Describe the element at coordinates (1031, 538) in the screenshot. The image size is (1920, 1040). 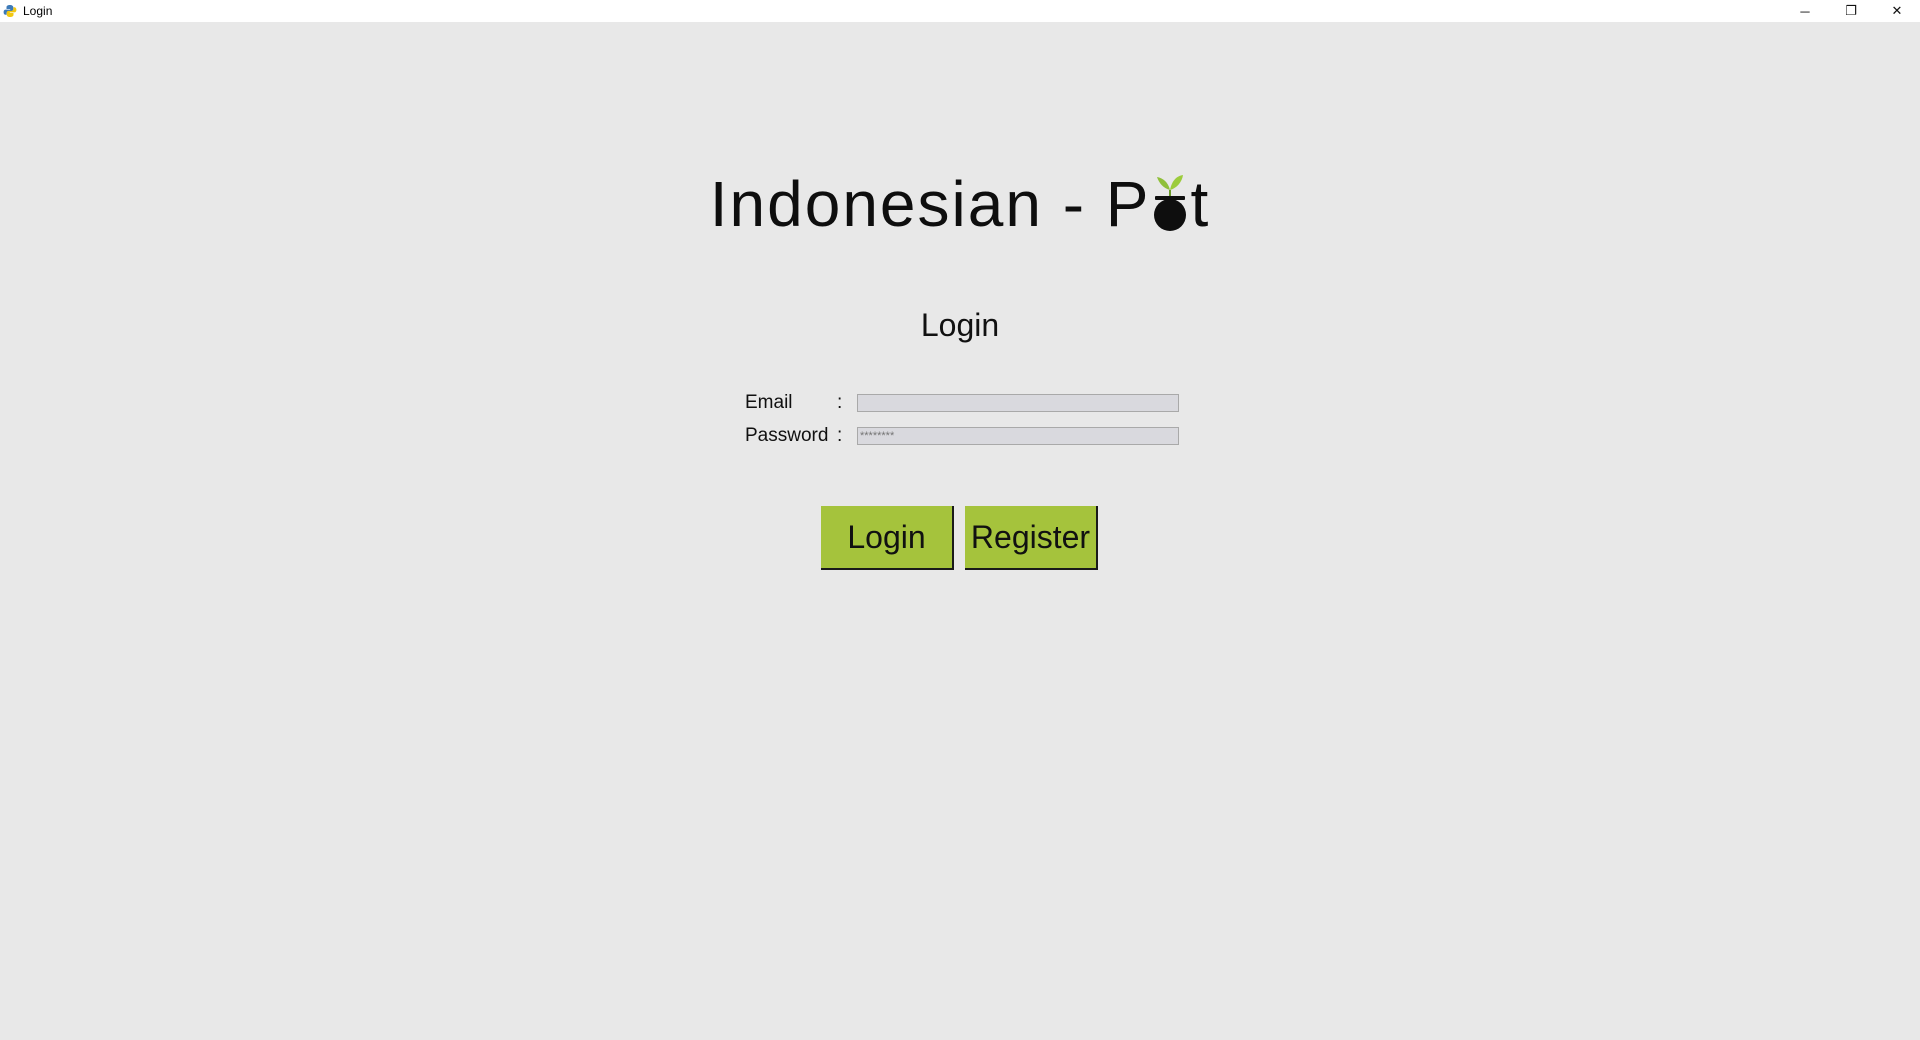
I see `register-button: Register` at that location.